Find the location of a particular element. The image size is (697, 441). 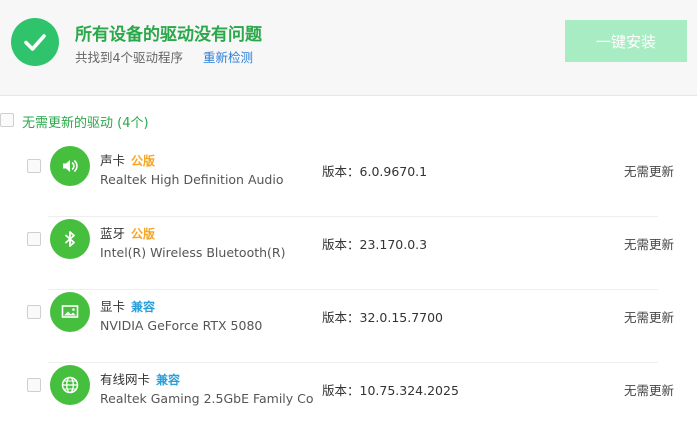

display-icon is located at coordinates (70, 312).